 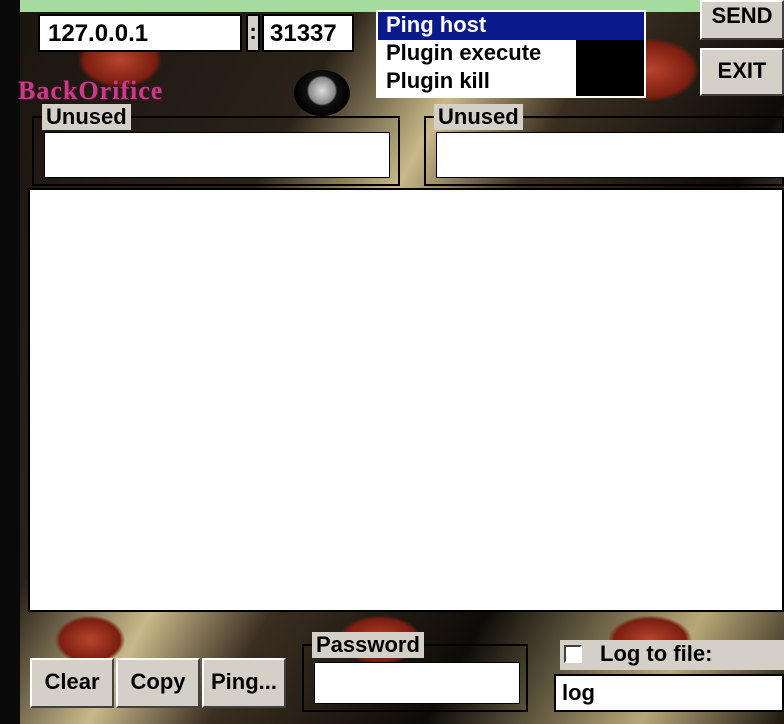 I want to click on password-field, so click(x=417, y=683).